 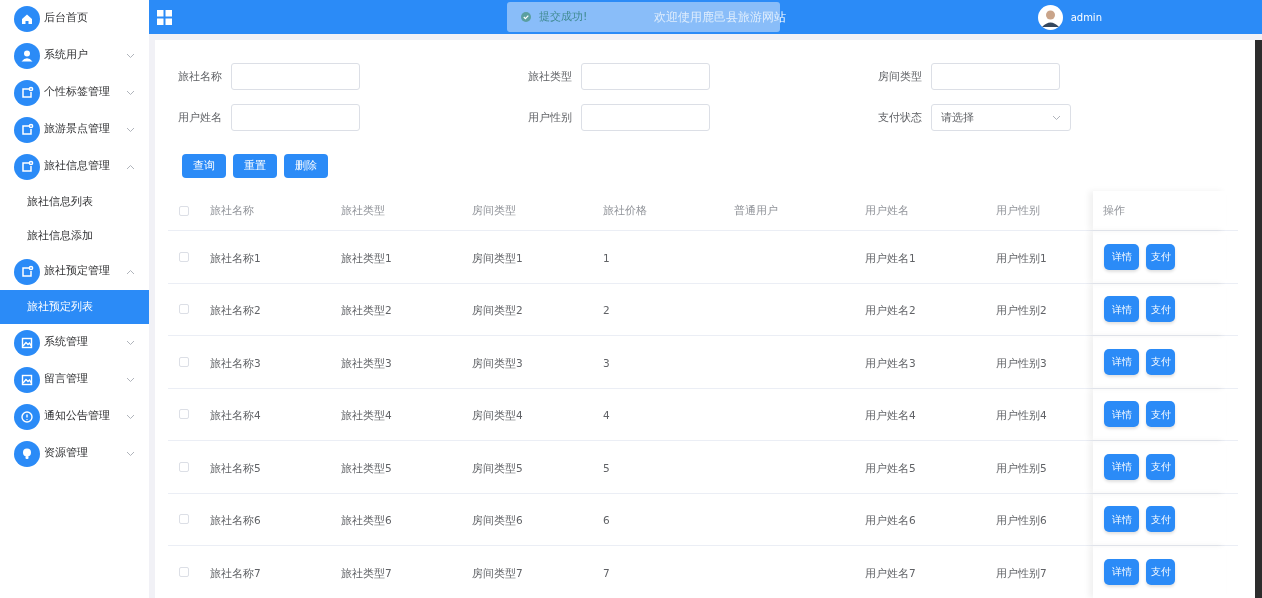 What do you see at coordinates (204, 166) in the screenshot?
I see `action-button: 查询` at bounding box center [204, 166].